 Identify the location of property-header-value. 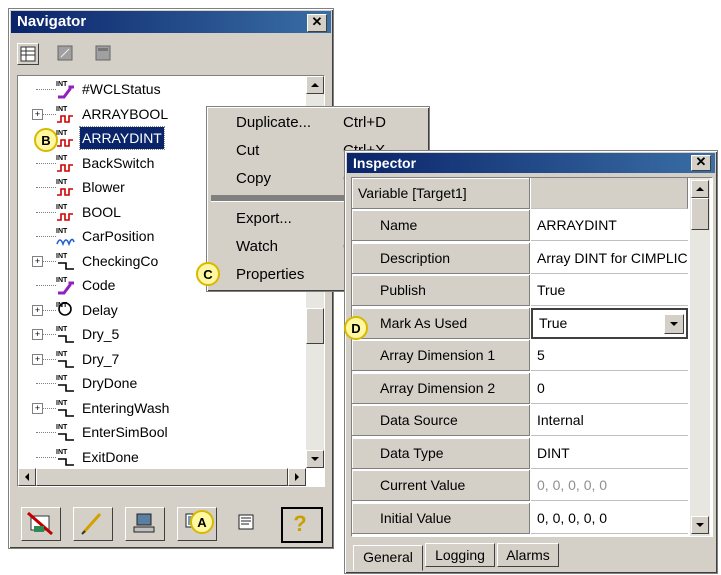
(609, 193).